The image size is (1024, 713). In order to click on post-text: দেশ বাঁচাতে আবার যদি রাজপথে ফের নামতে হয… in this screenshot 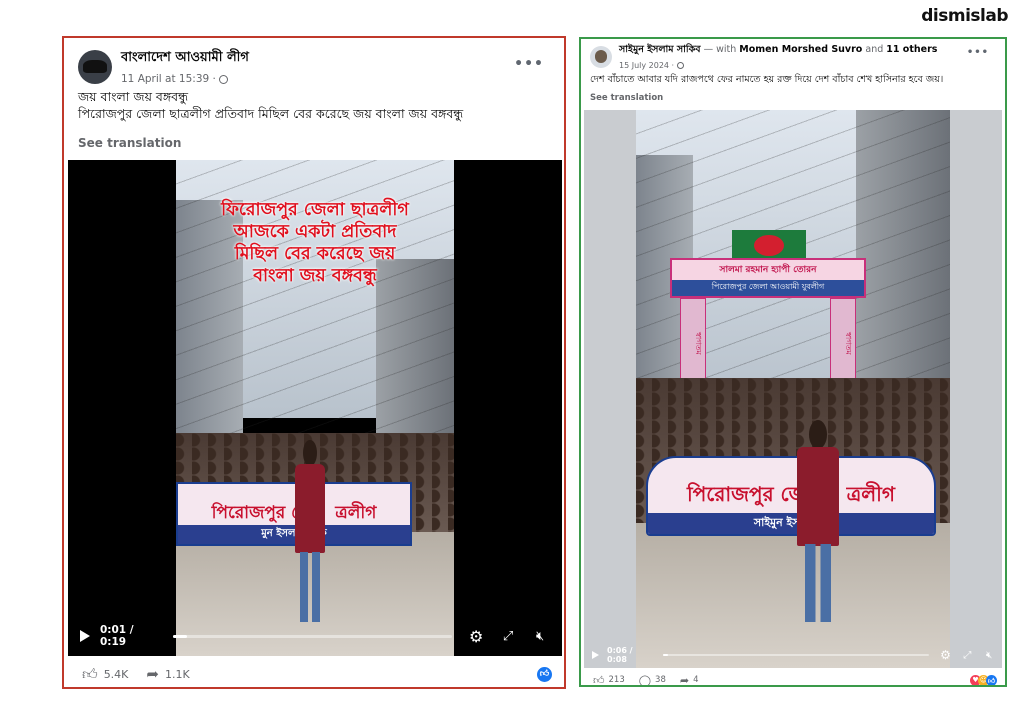, I will do `click(767, 79)`.